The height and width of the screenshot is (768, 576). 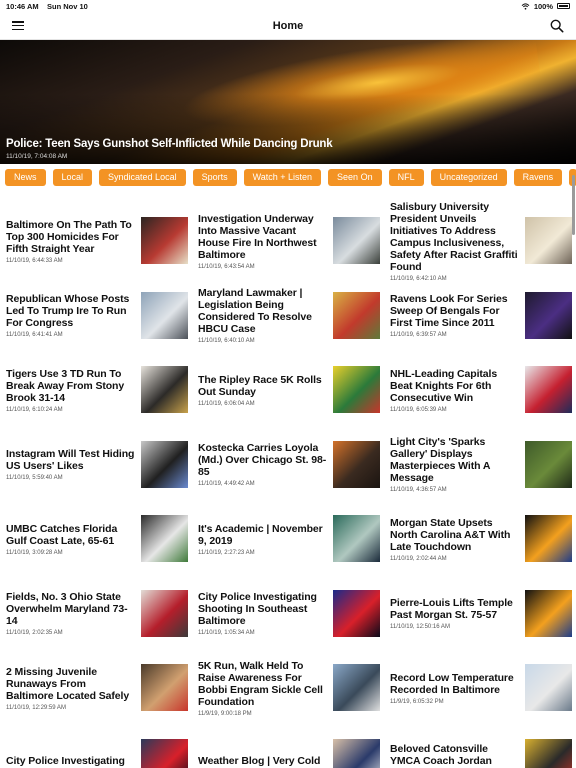 What do you see at coordinates (22, 6) in the screenshot?
I see `status-time: 10:46 AM` at bounding box center [22, 6].